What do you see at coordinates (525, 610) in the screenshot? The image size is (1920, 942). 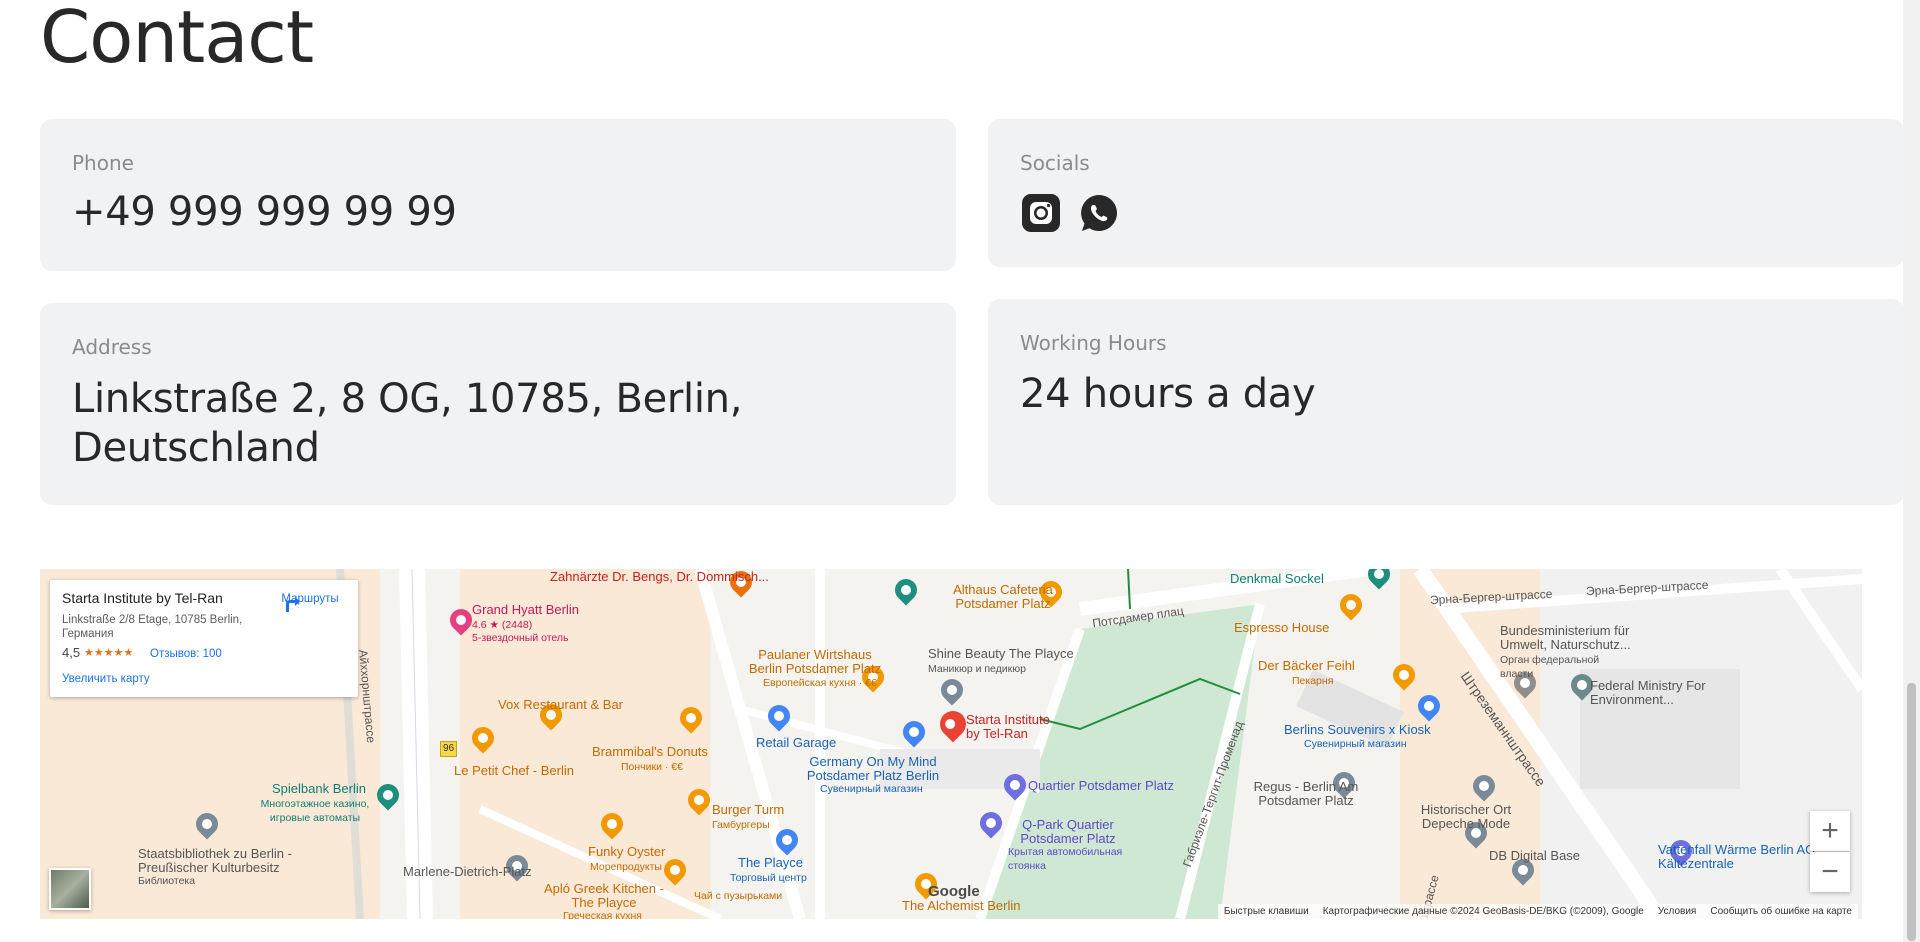 I see `map-label-grand-hyatt: Grand Hyatt Berlin` at bounding box center [525, 610].